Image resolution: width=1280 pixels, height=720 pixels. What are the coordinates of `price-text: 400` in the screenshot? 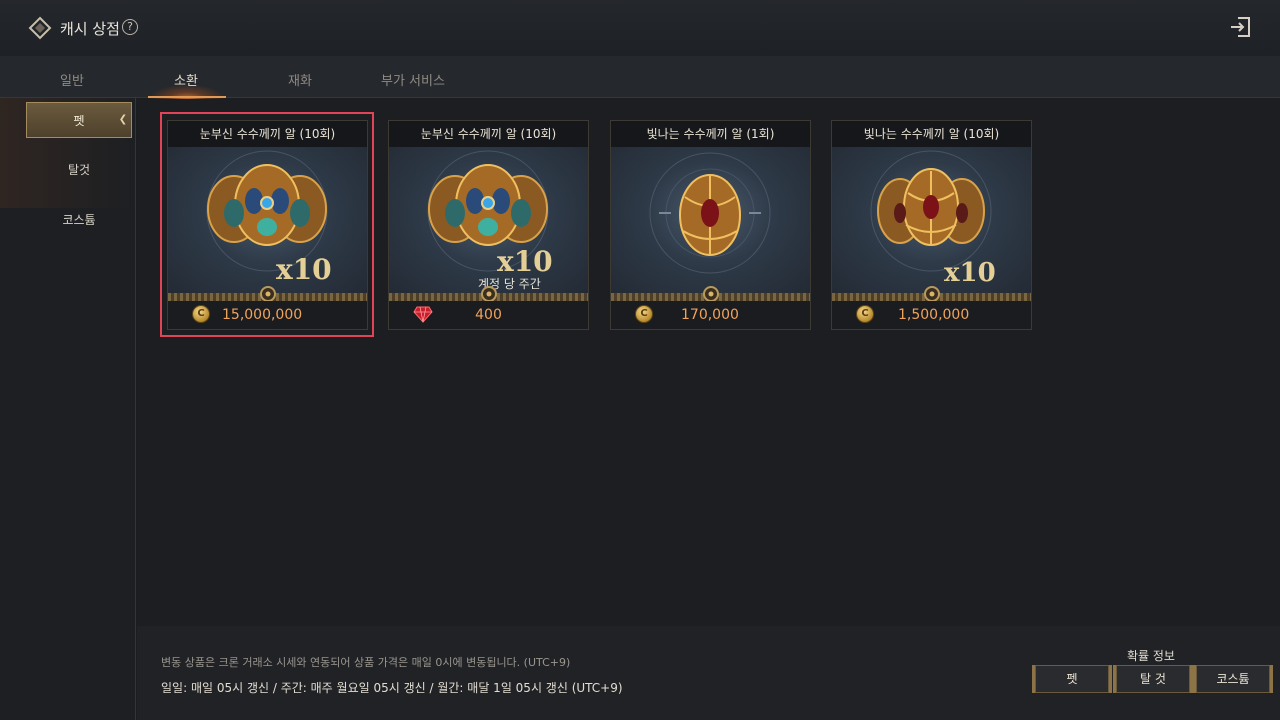 It's located at (488, 315).